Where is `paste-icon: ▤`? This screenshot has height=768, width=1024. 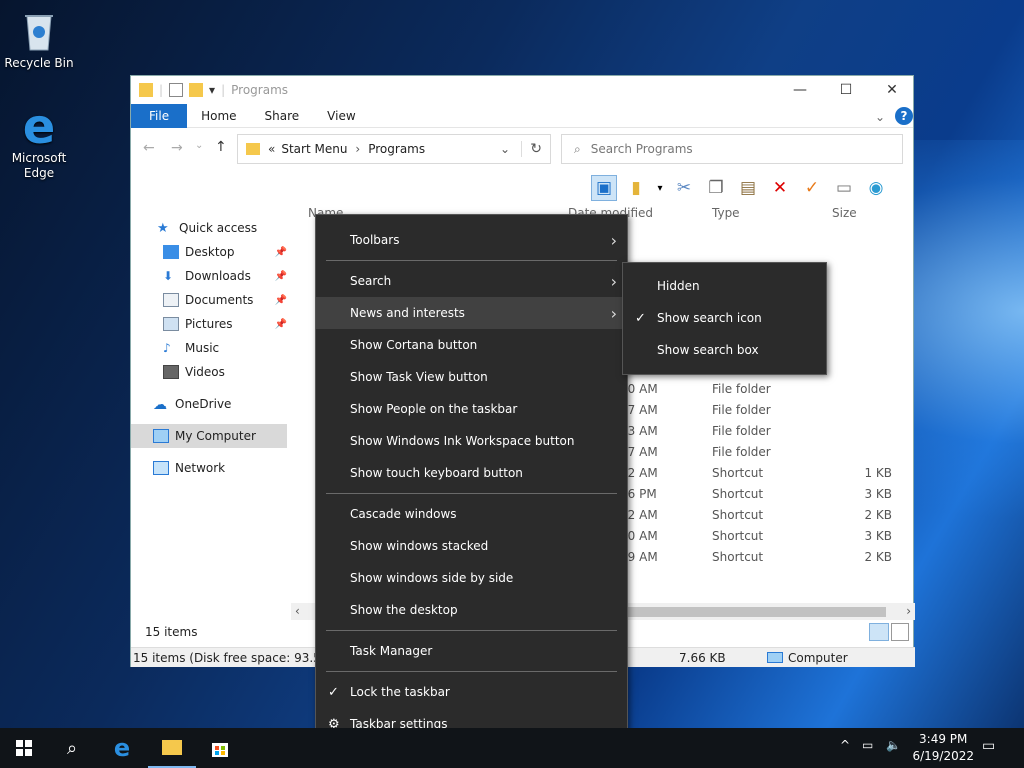
paste-icon: ▤ is located at coordinates (748, 188).